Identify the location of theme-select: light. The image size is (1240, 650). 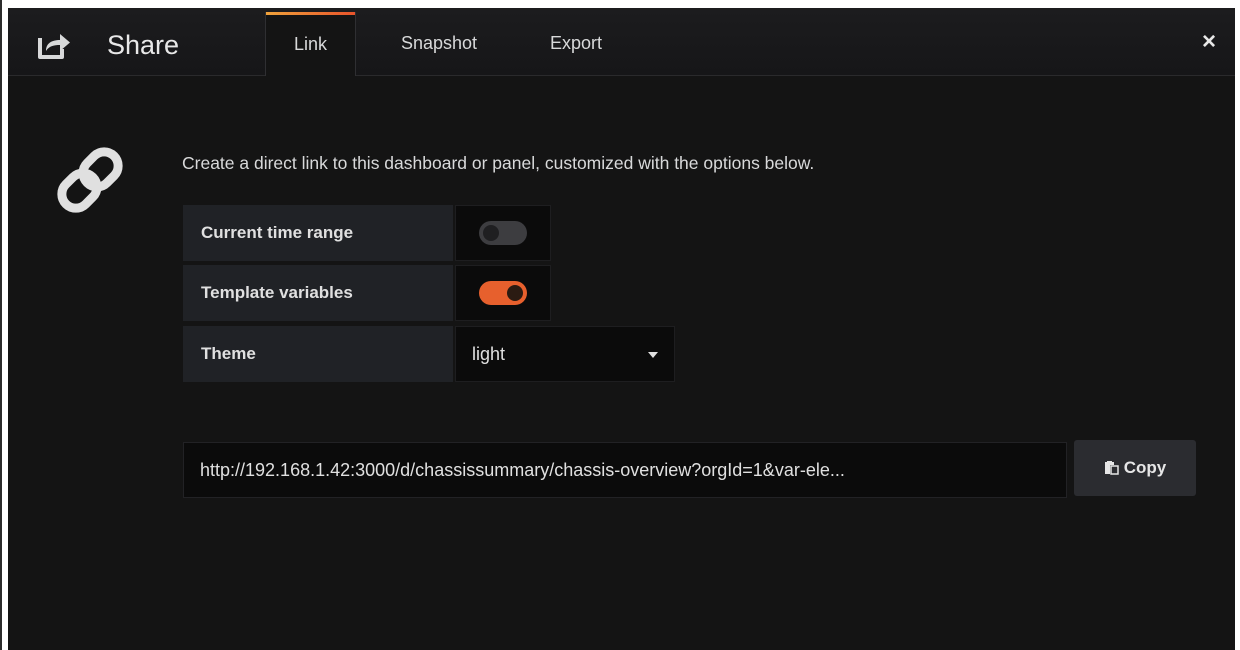
(565, 354).